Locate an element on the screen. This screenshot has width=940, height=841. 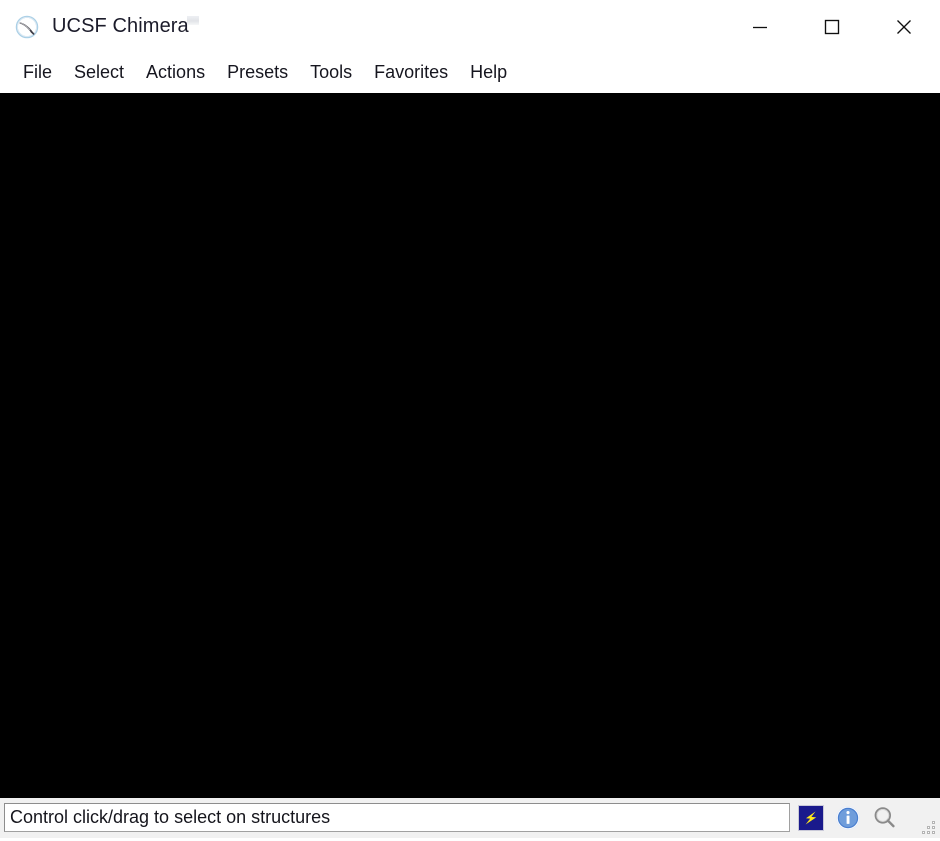
menu-item-presets: Presets is located at coordinates (257, 73).